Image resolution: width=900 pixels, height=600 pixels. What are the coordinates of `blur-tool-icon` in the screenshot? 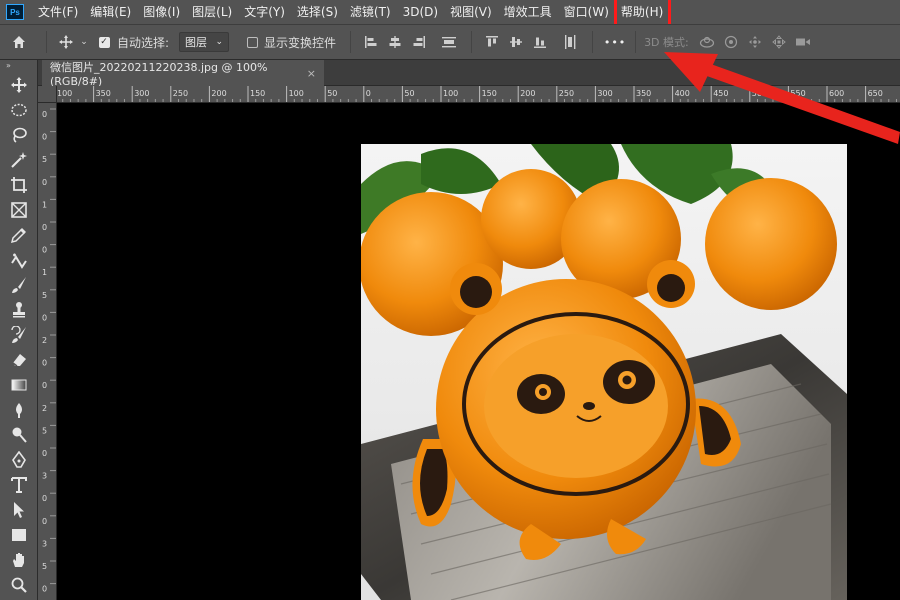 It's located at (19, 409).